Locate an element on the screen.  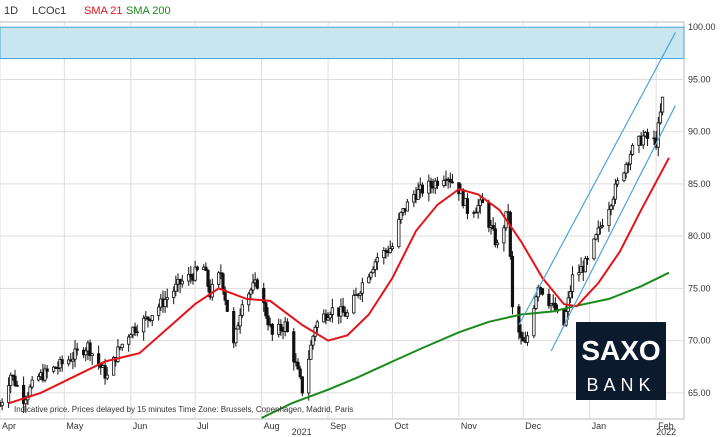
x-tick-label: May is located at coordinates (75, 426).